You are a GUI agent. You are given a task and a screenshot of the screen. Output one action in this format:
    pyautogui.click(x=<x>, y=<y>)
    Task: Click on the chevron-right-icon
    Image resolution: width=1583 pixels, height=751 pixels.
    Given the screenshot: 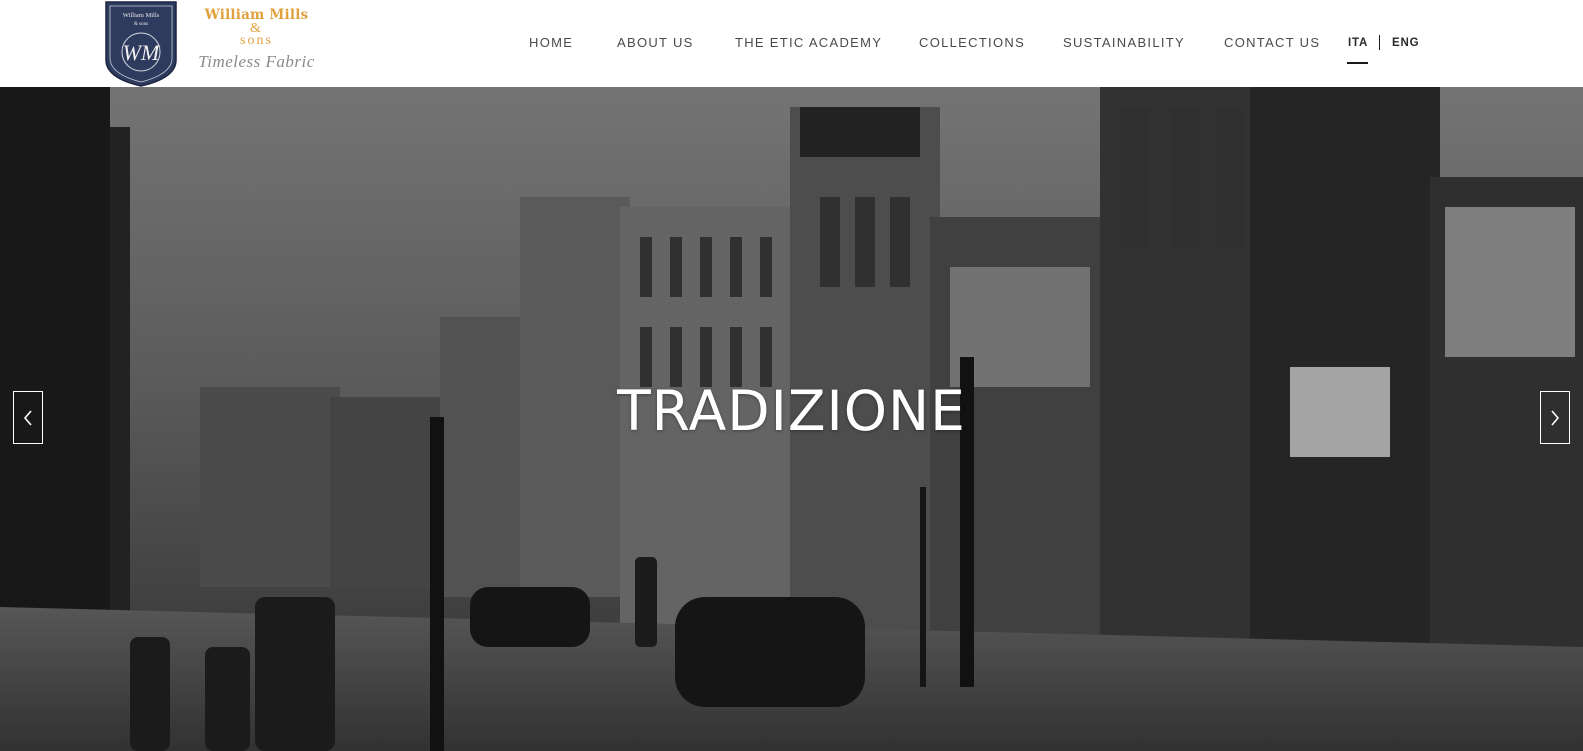 What is the action you would take?
    pyautogui.click(x=1555, y=418)
    